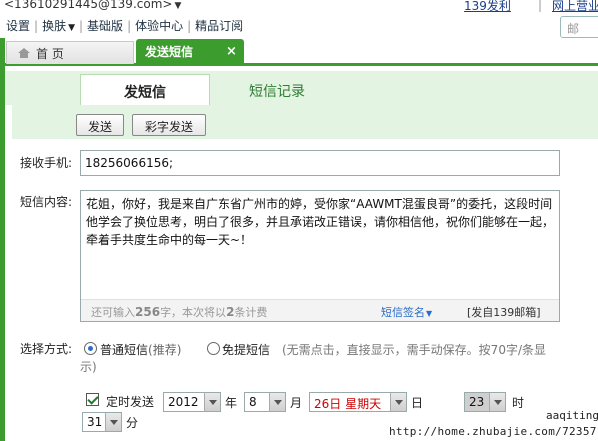  I want to click on watermark-url: http://home.zhubajie.com/7235710/, so click(493, 431).